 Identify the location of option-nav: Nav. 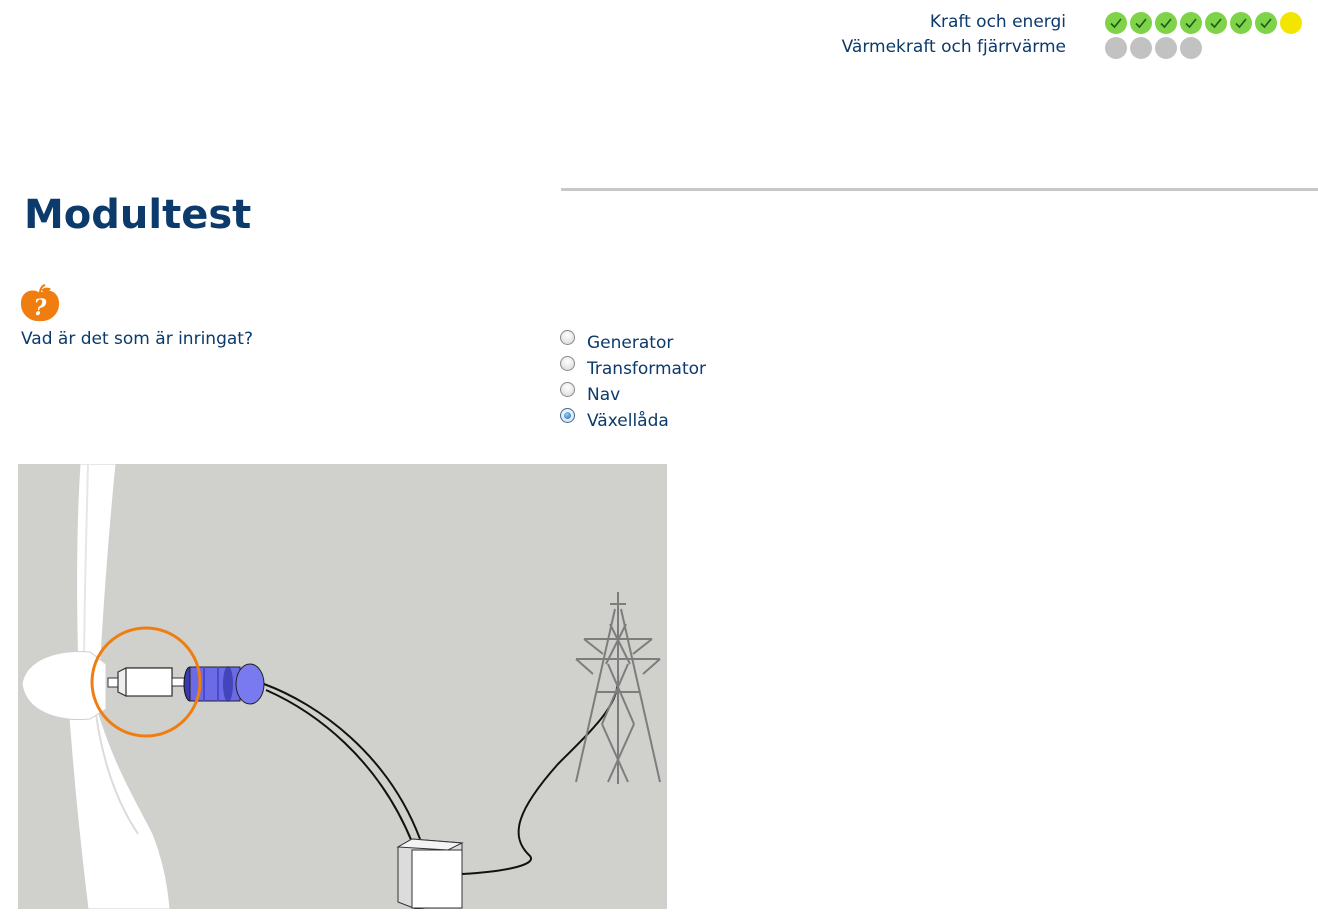
(633, 393).